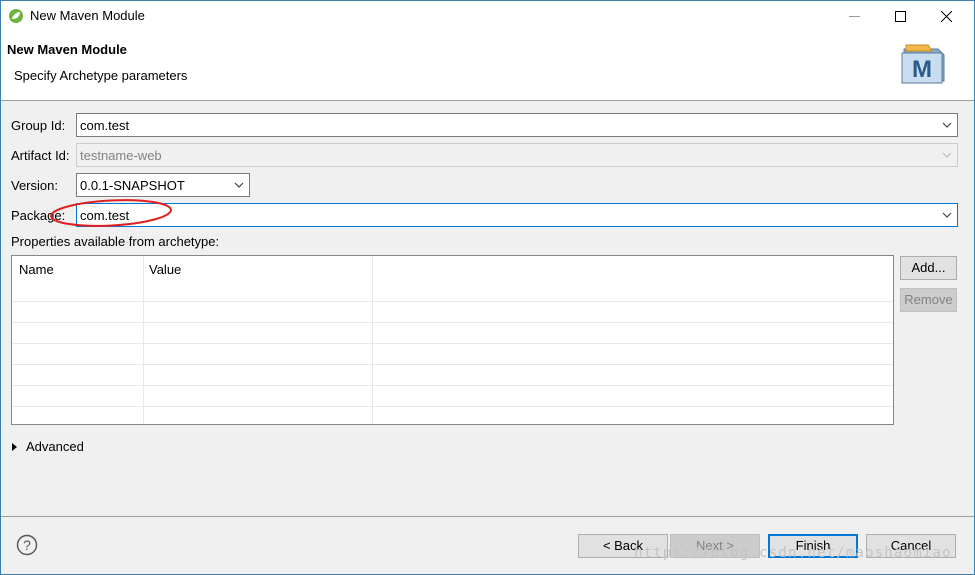  Describe the element at coordinates (165, 269) in the screenshot. I see `column-header-value: Value` at that location.